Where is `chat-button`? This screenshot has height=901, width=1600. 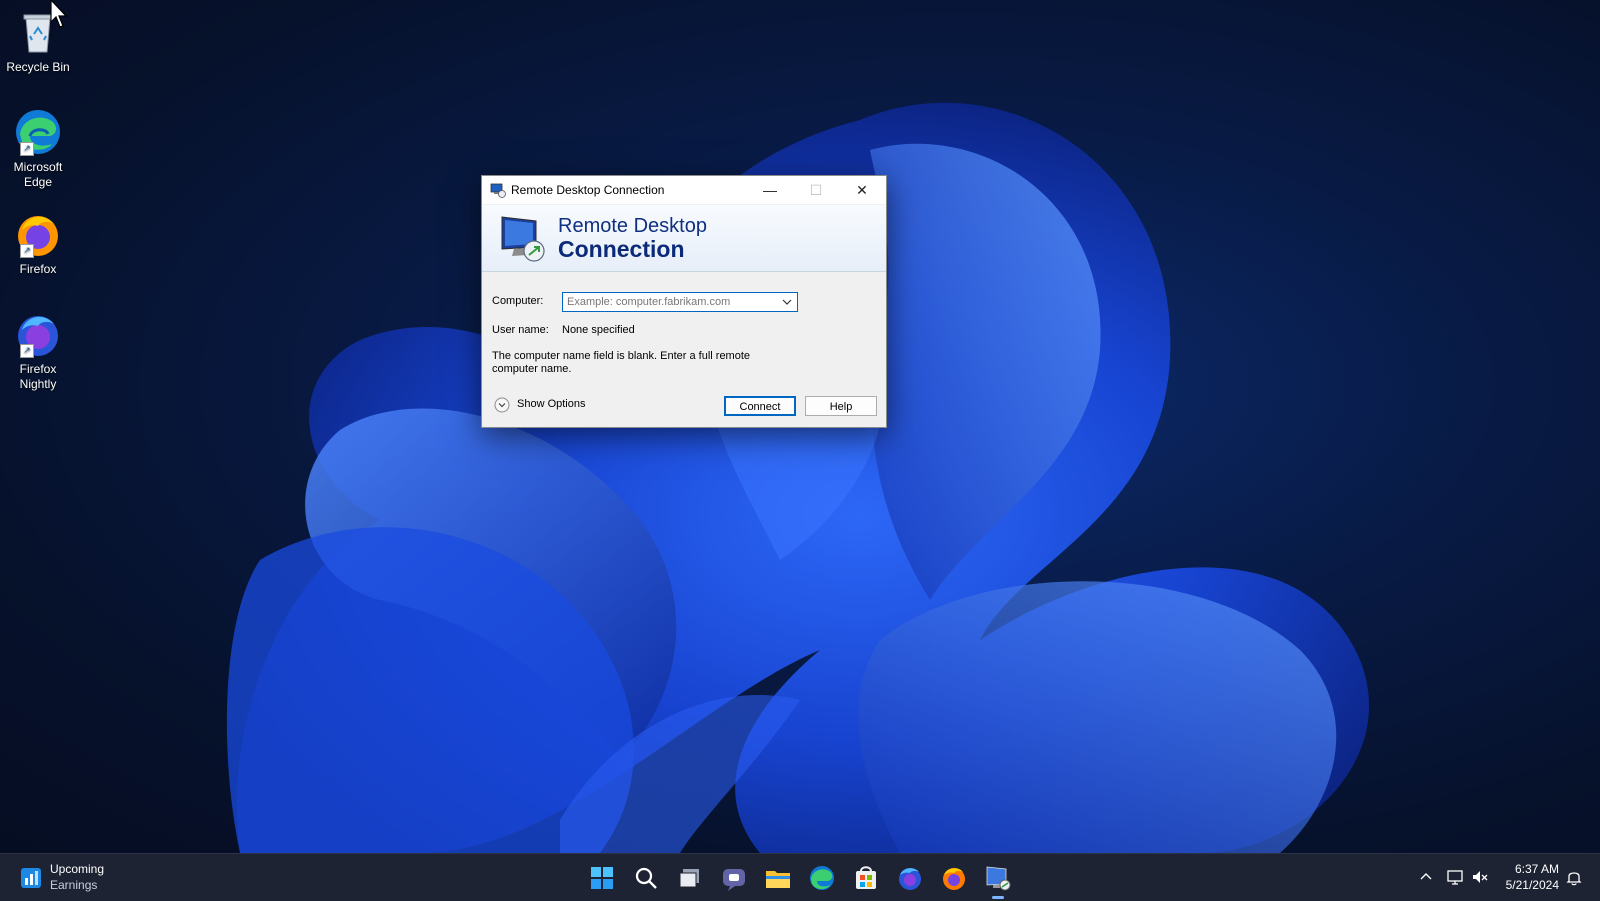
chat-button is located at coordinates (734, 878).